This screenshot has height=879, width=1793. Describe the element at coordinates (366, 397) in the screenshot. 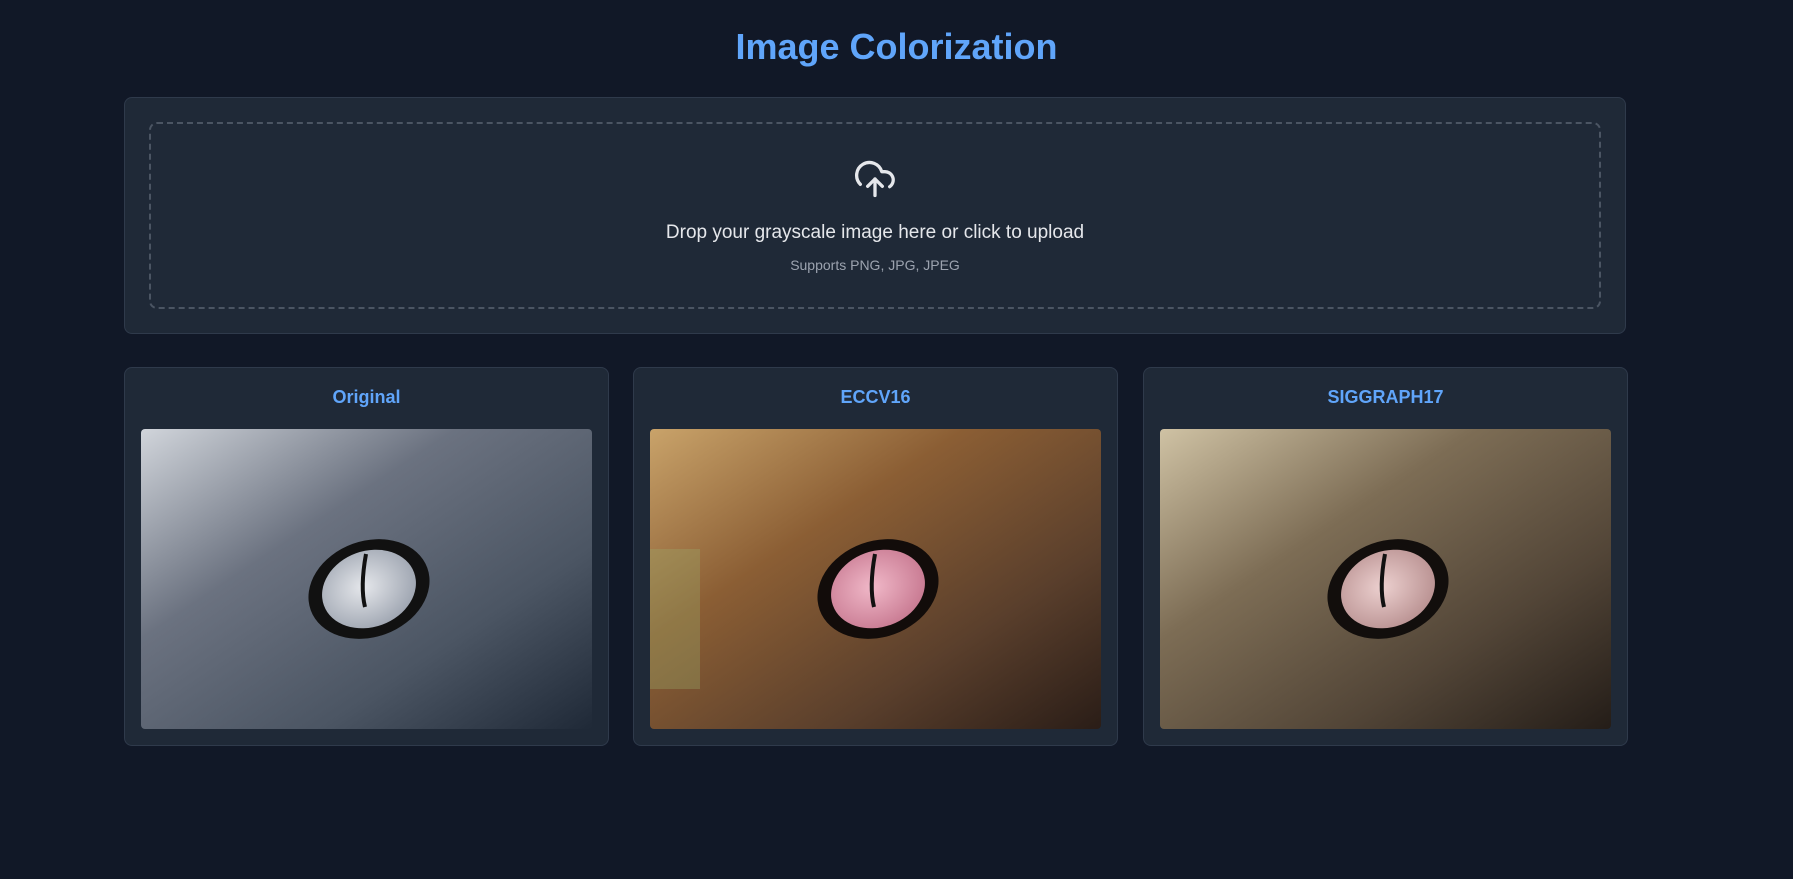

I see `card-title-original: Original` at that location.